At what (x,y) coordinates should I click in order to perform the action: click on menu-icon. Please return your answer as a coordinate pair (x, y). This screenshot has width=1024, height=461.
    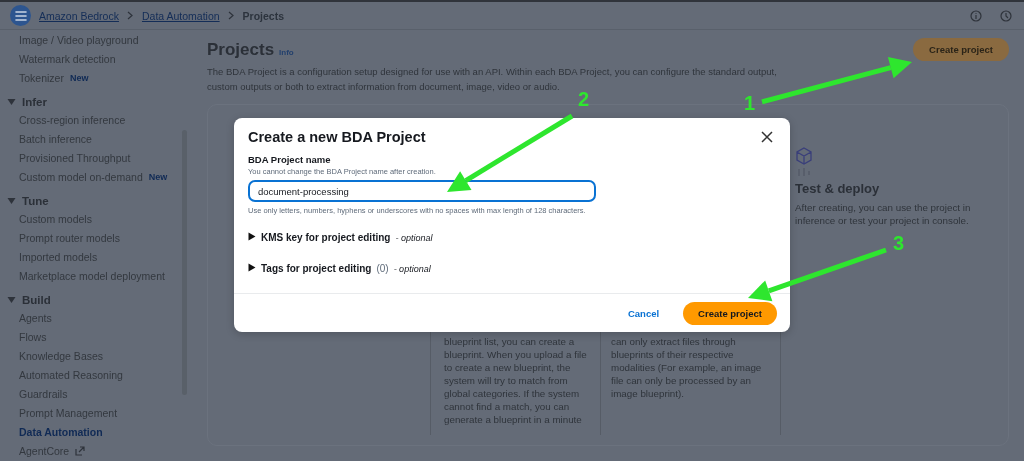
    Looking at the image, I should click on (20, 15).